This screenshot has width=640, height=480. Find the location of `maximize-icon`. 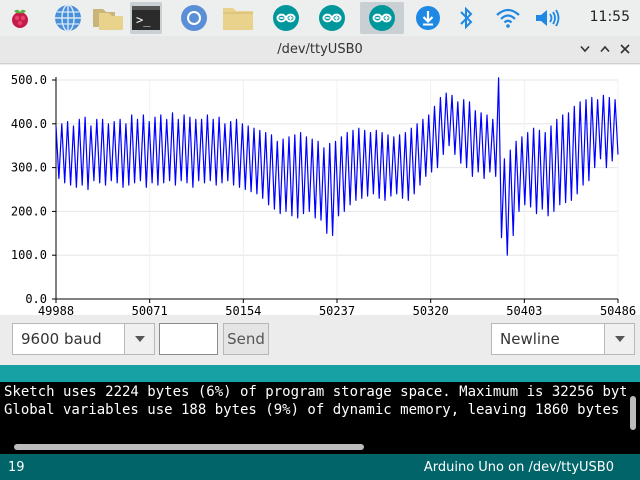

maximize-icon is located at coordinates (605, 49).